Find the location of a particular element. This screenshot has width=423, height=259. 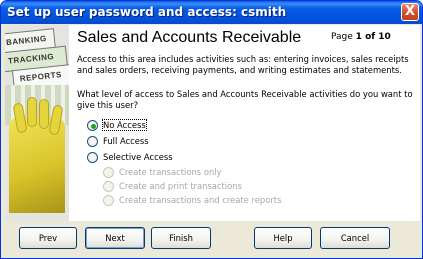

button-row: Prev Next Finish Help Cancel is located at coordinates (211, 242).